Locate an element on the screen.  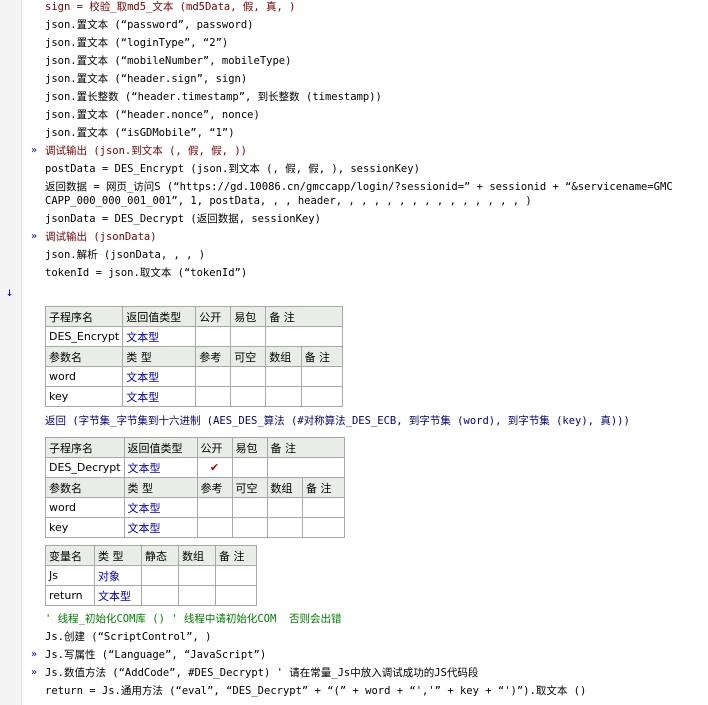
code-line: 调试输出 (jsonData) is located at coordinates (101, 237).